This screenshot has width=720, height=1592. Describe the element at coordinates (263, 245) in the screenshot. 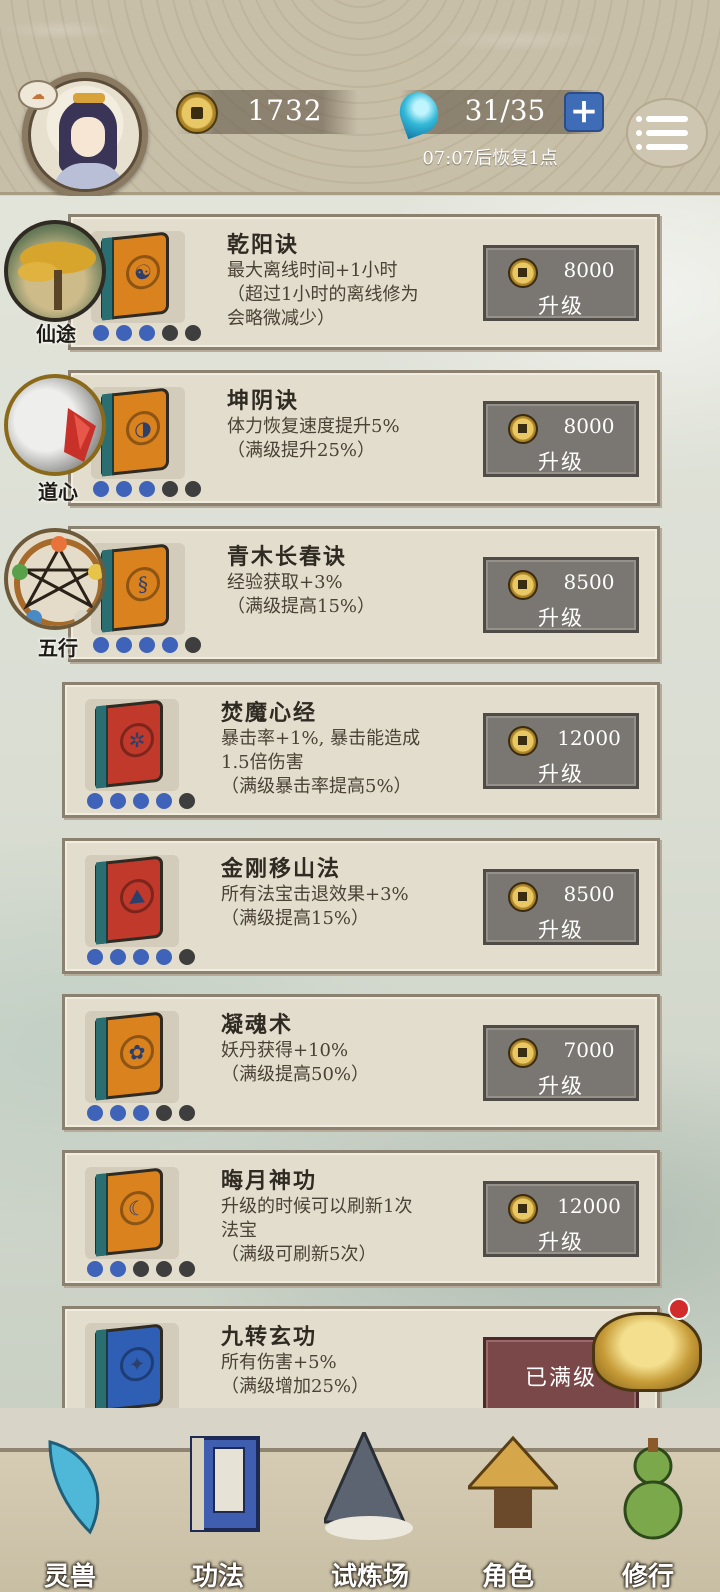

I see `skill-name: 乾阳诀` at that location.